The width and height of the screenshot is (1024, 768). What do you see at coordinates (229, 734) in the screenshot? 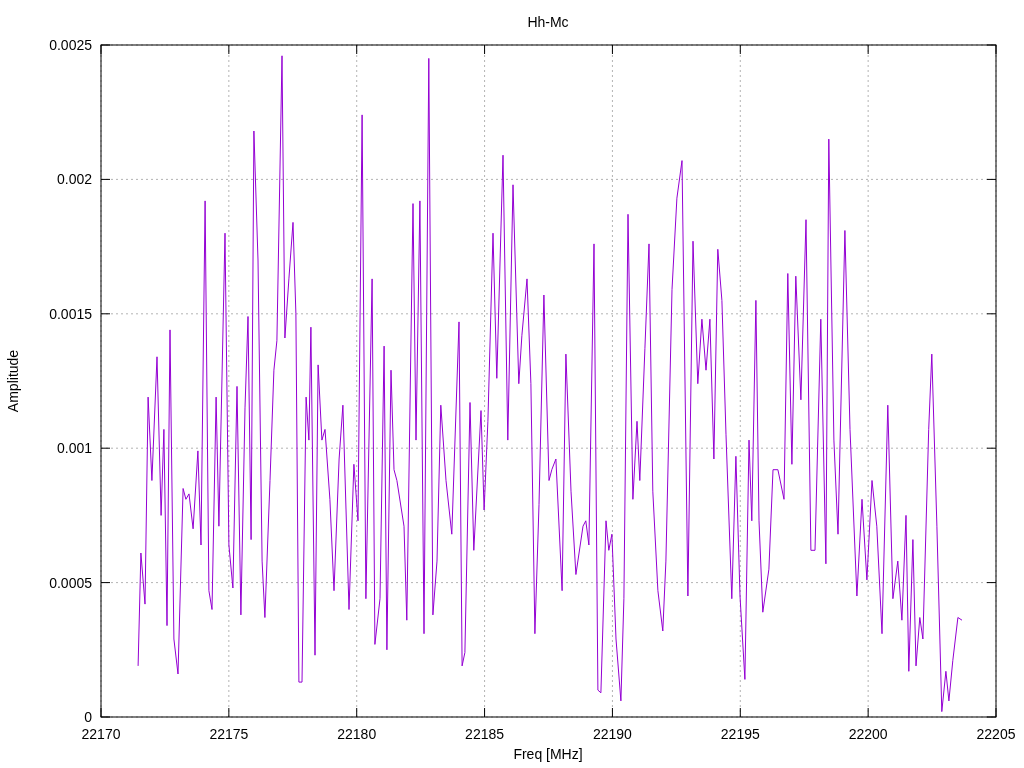
I see `tick-label: 22175` at bounding box center [229, 734].